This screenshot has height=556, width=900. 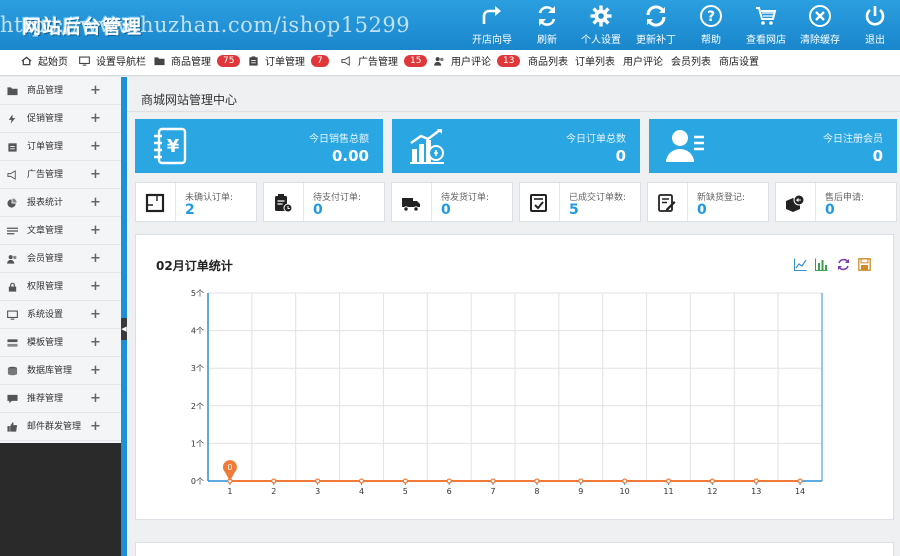 I want to click on mini-card-unpaid-orders: 待支付订单: 0, so click(x=324, y=202).